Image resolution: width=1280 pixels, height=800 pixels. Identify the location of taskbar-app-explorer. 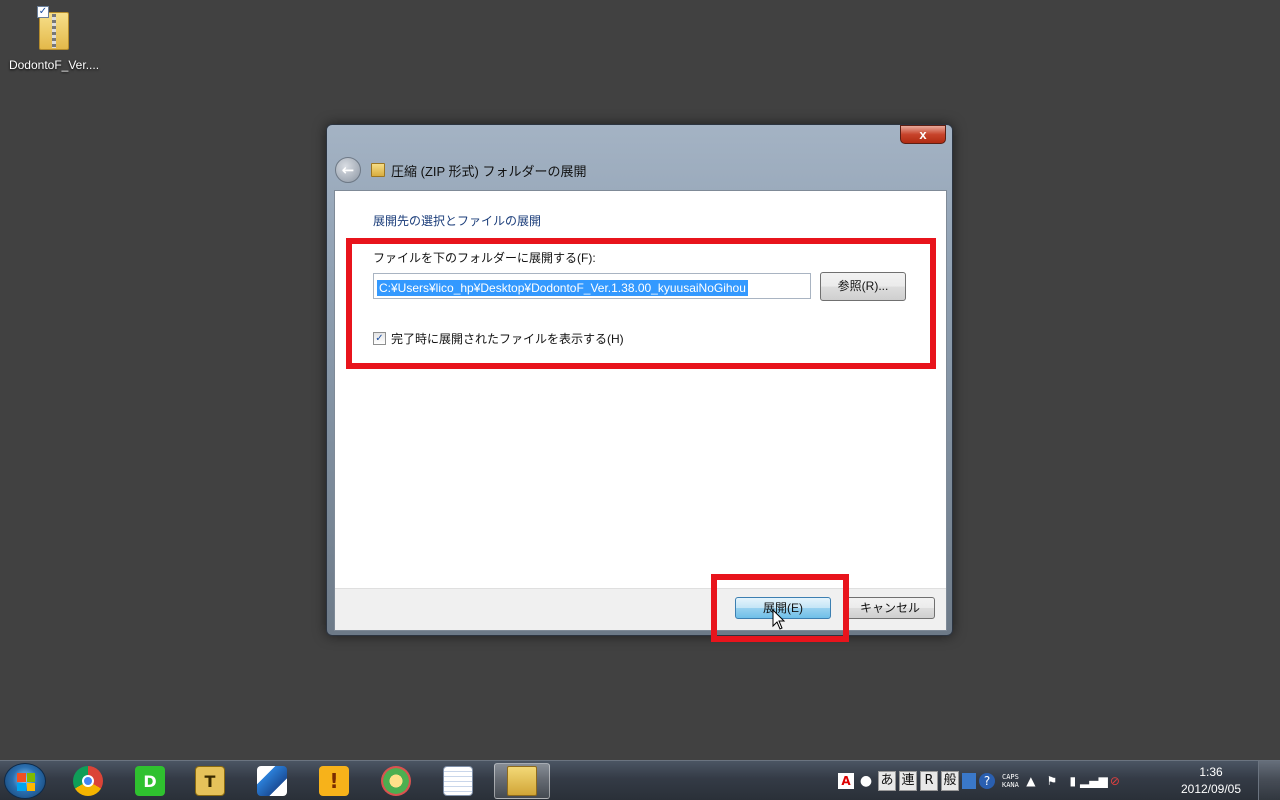
(522, 781).